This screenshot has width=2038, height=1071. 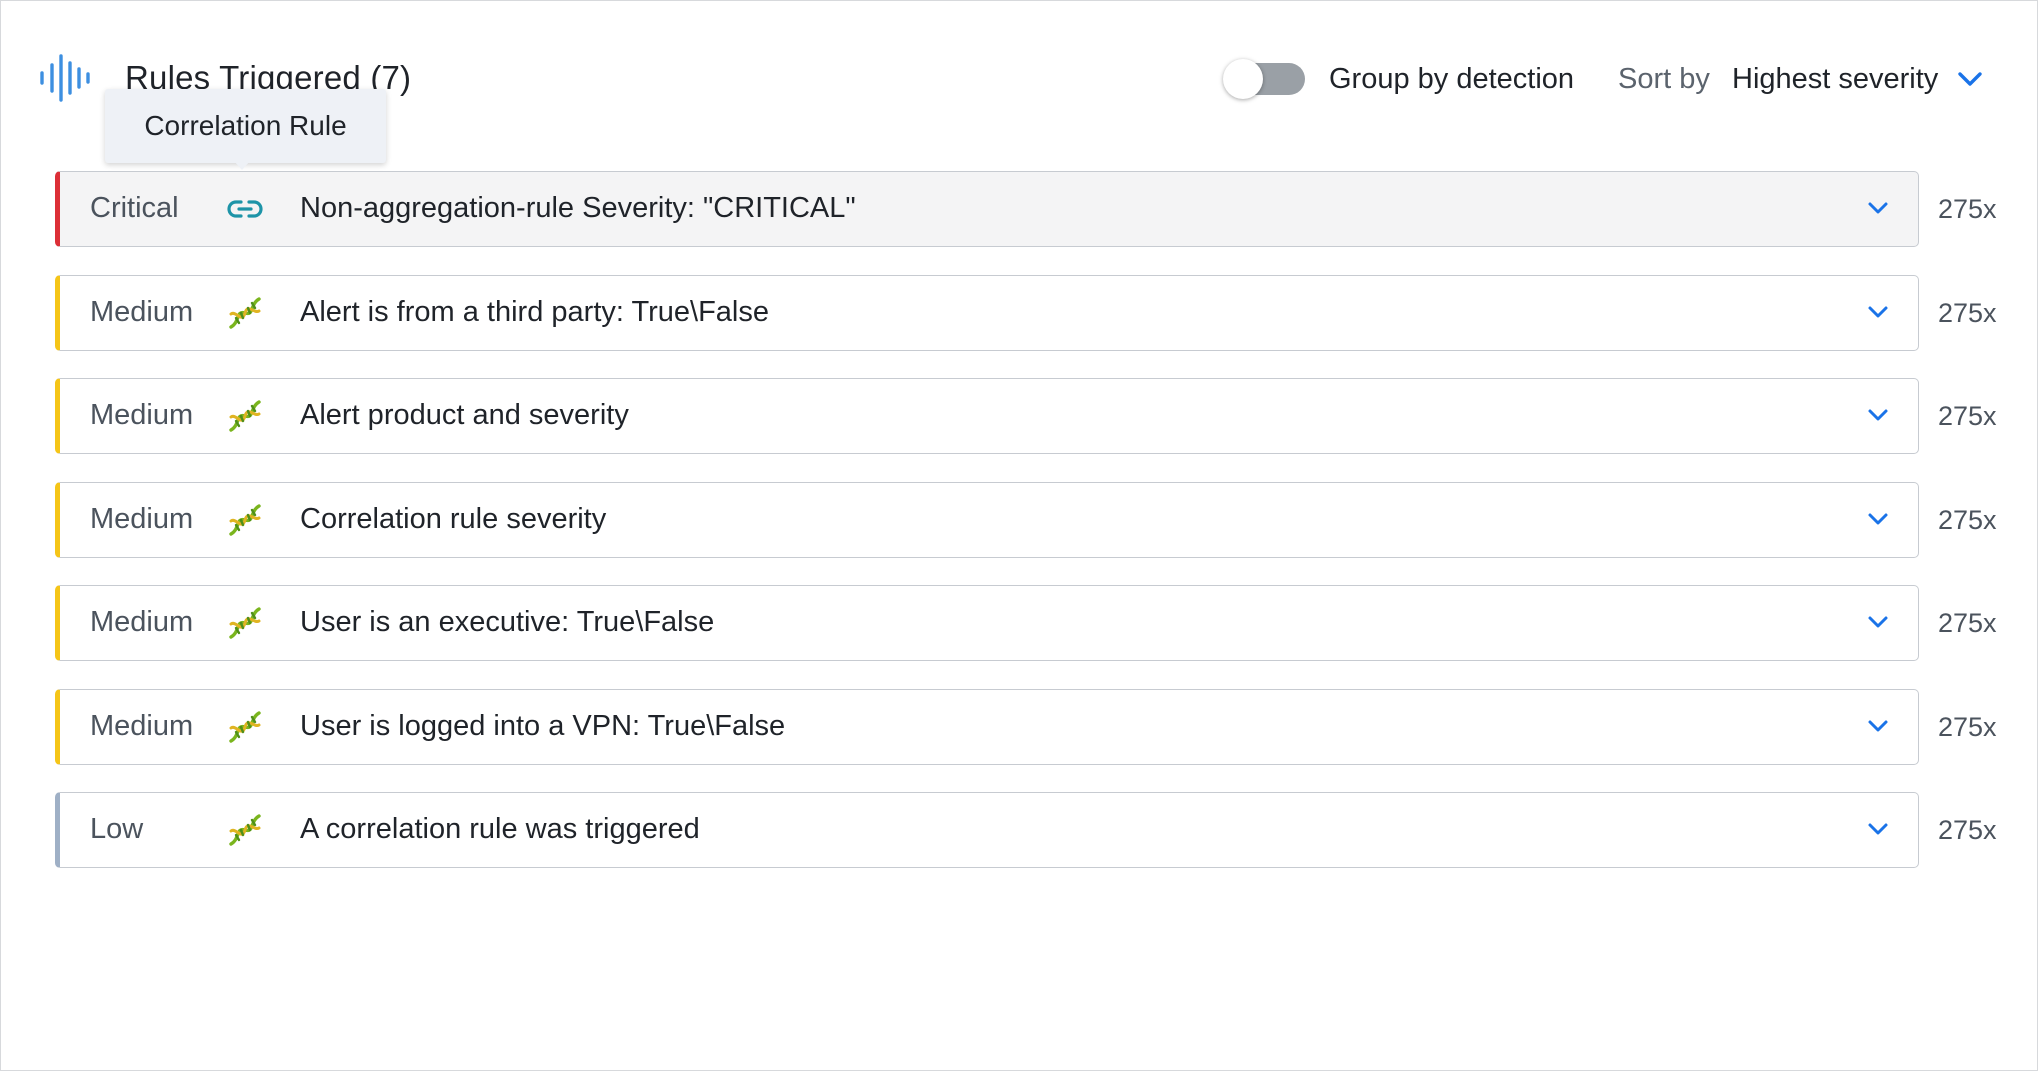 What do you see at coordinates (453, 519) in the screenshot?
I see `rule-name: Correlation rule severity` at bounding box center [453, 519].